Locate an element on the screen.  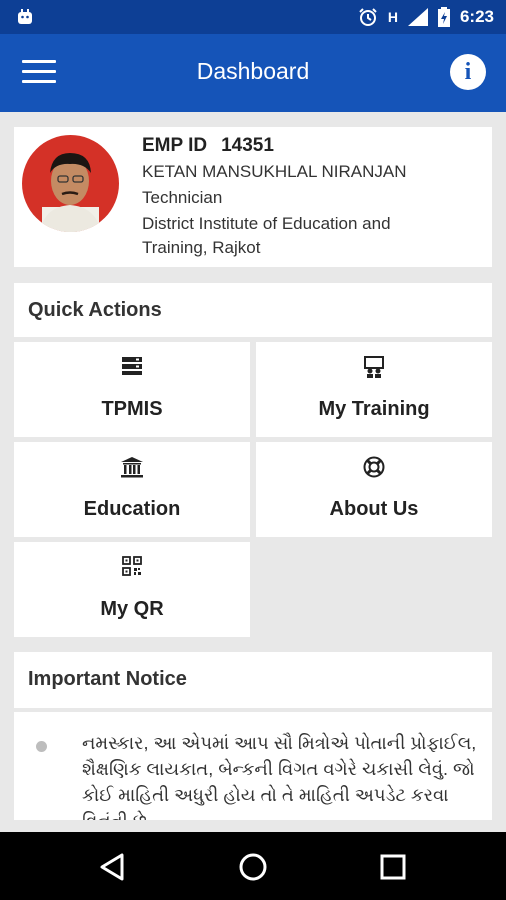
avatar is located at coordinates (70, 183).